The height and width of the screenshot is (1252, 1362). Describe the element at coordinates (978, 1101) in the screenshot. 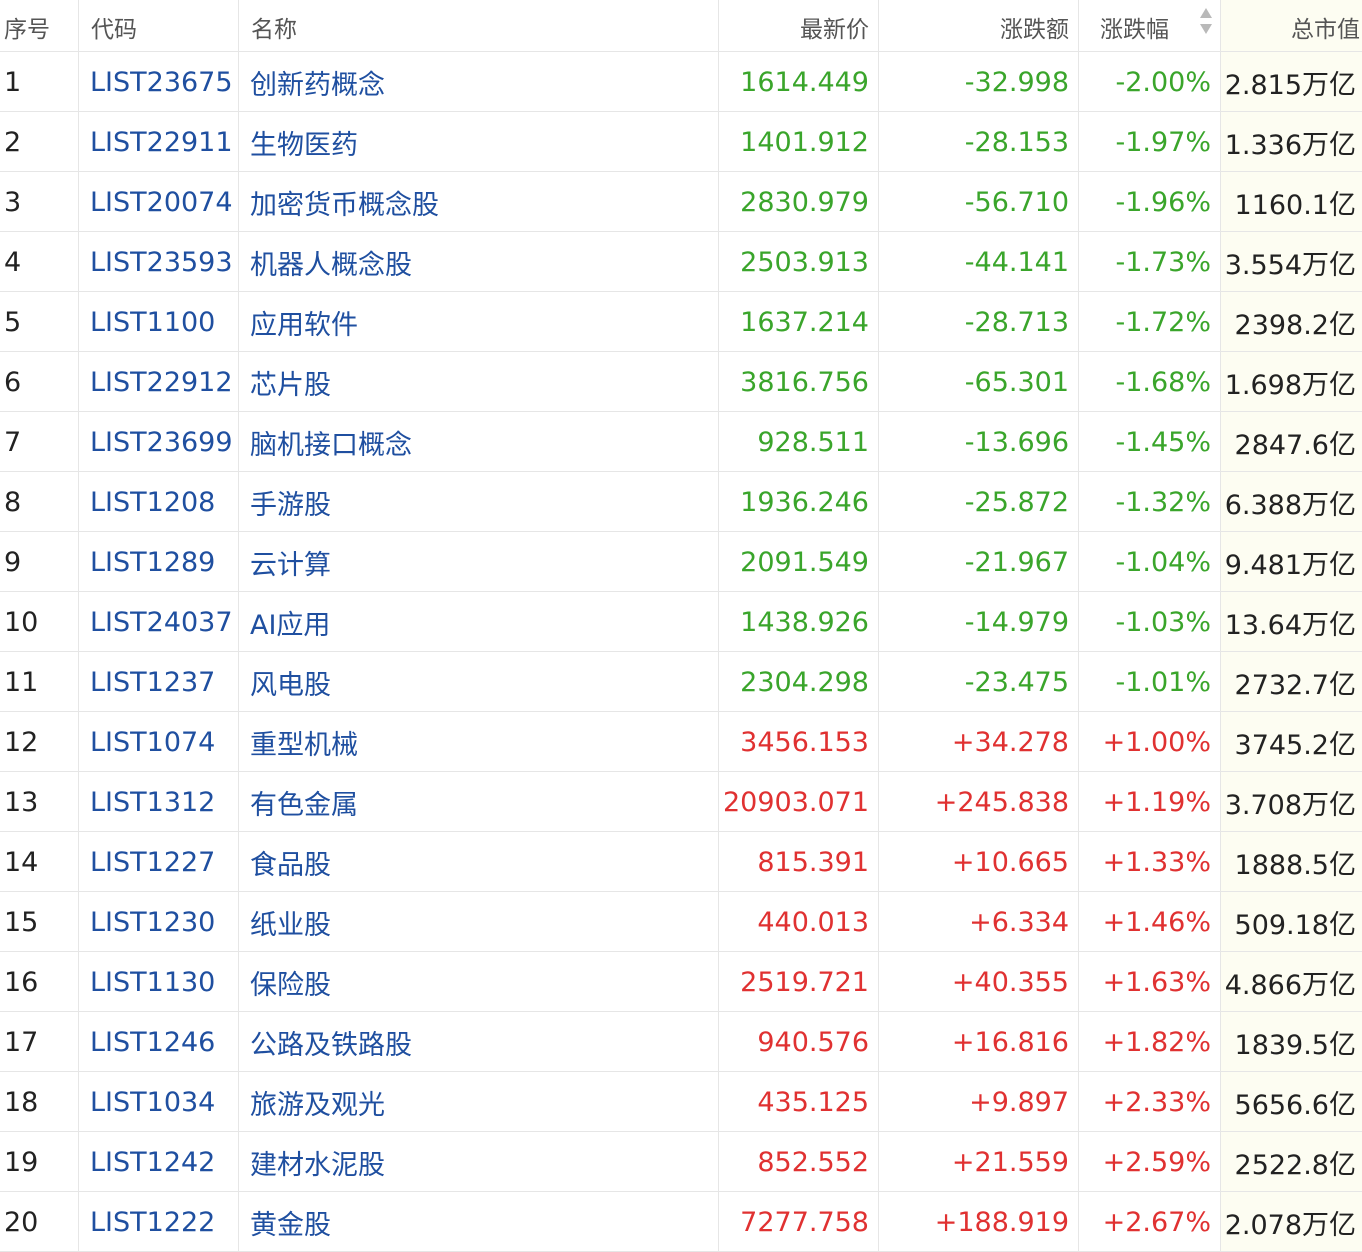

I see `row-change: +9.897` at that location.